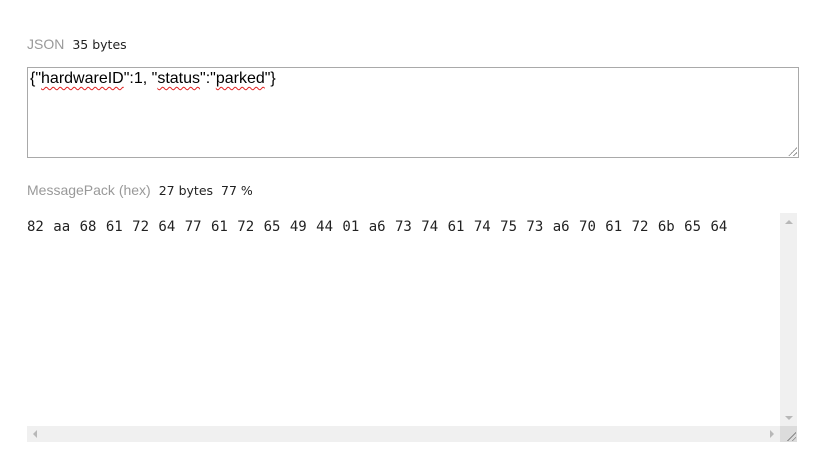 This screenshot has width=832, height=465. I want to click on scroll-right-icon, so click(772, 434).